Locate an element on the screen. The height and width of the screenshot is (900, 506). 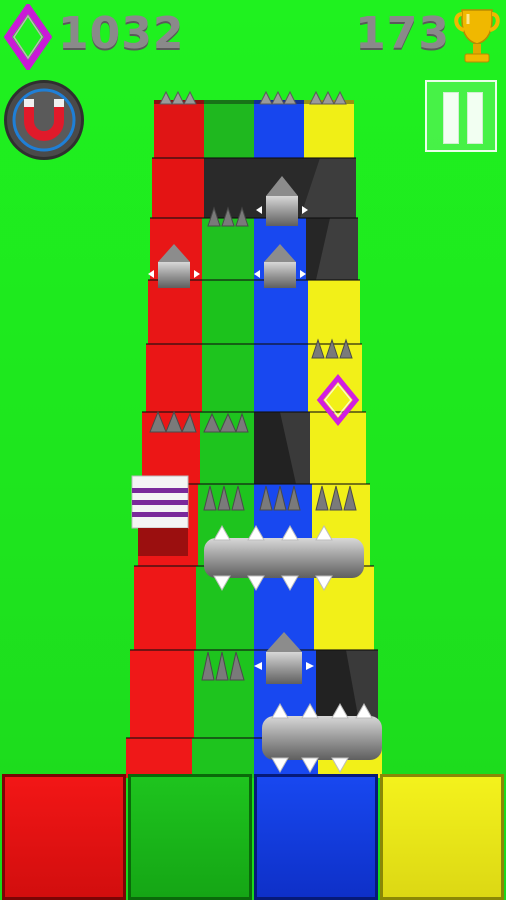
lane-button-red is located at coordinates (64, 837).